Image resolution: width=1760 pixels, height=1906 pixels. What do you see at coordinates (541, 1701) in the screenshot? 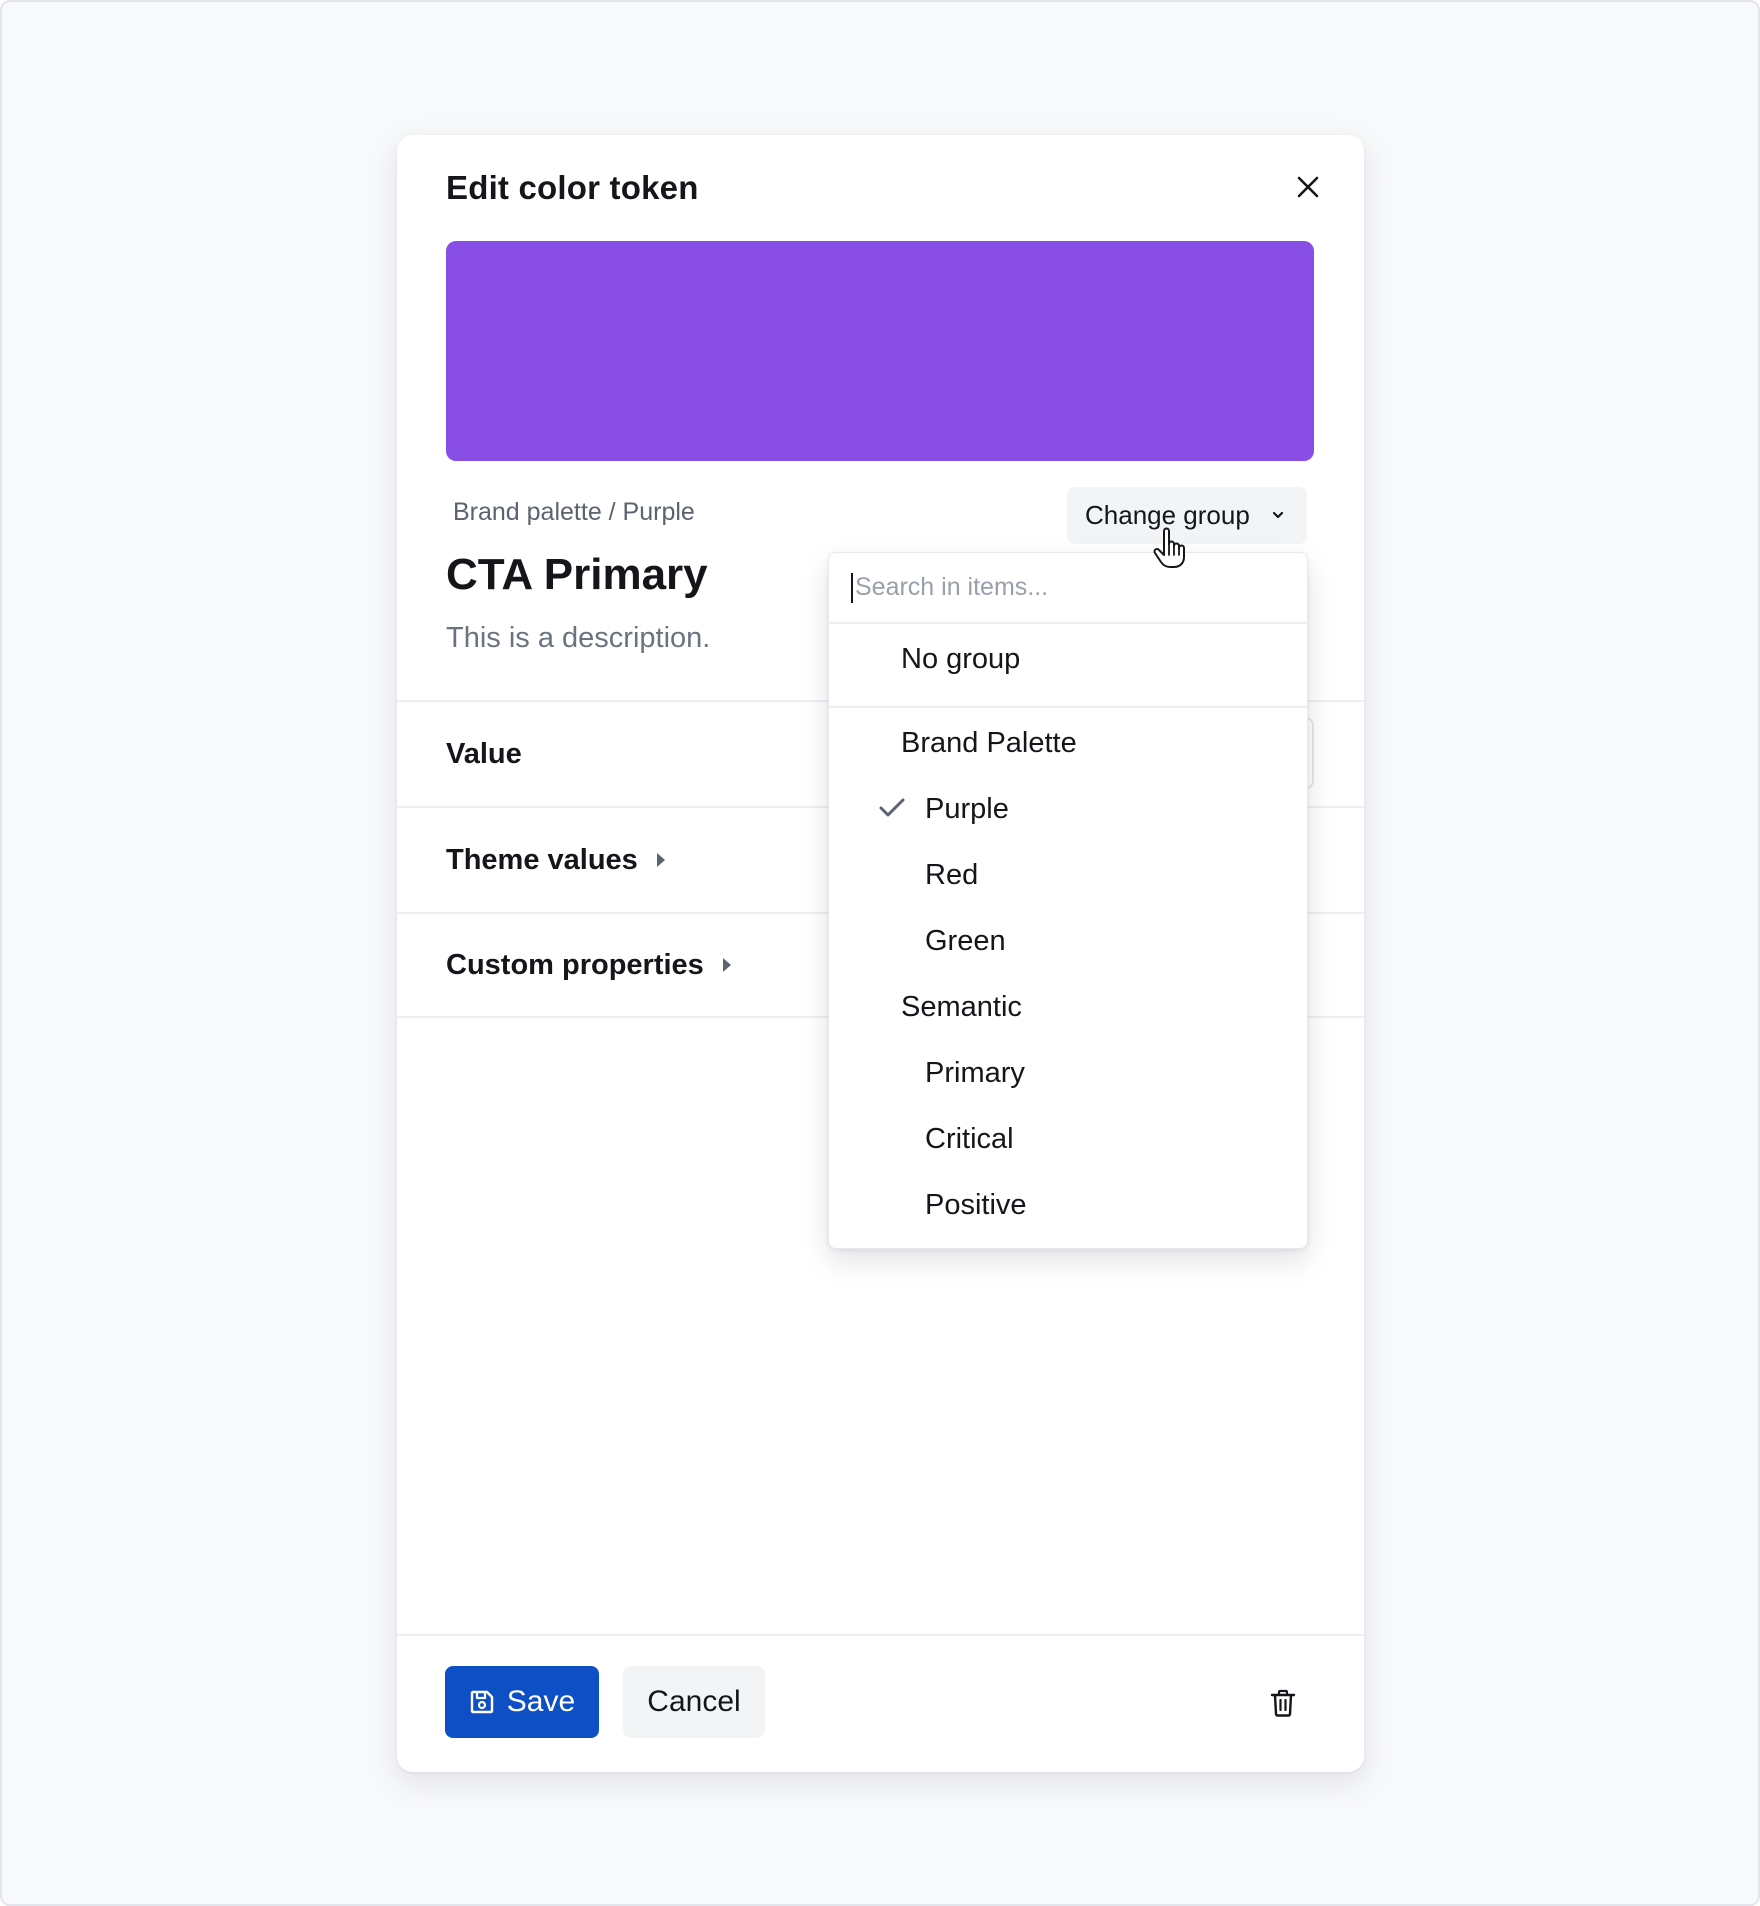
I see `save-button-label: Save` at bounding box center [541, 1701].